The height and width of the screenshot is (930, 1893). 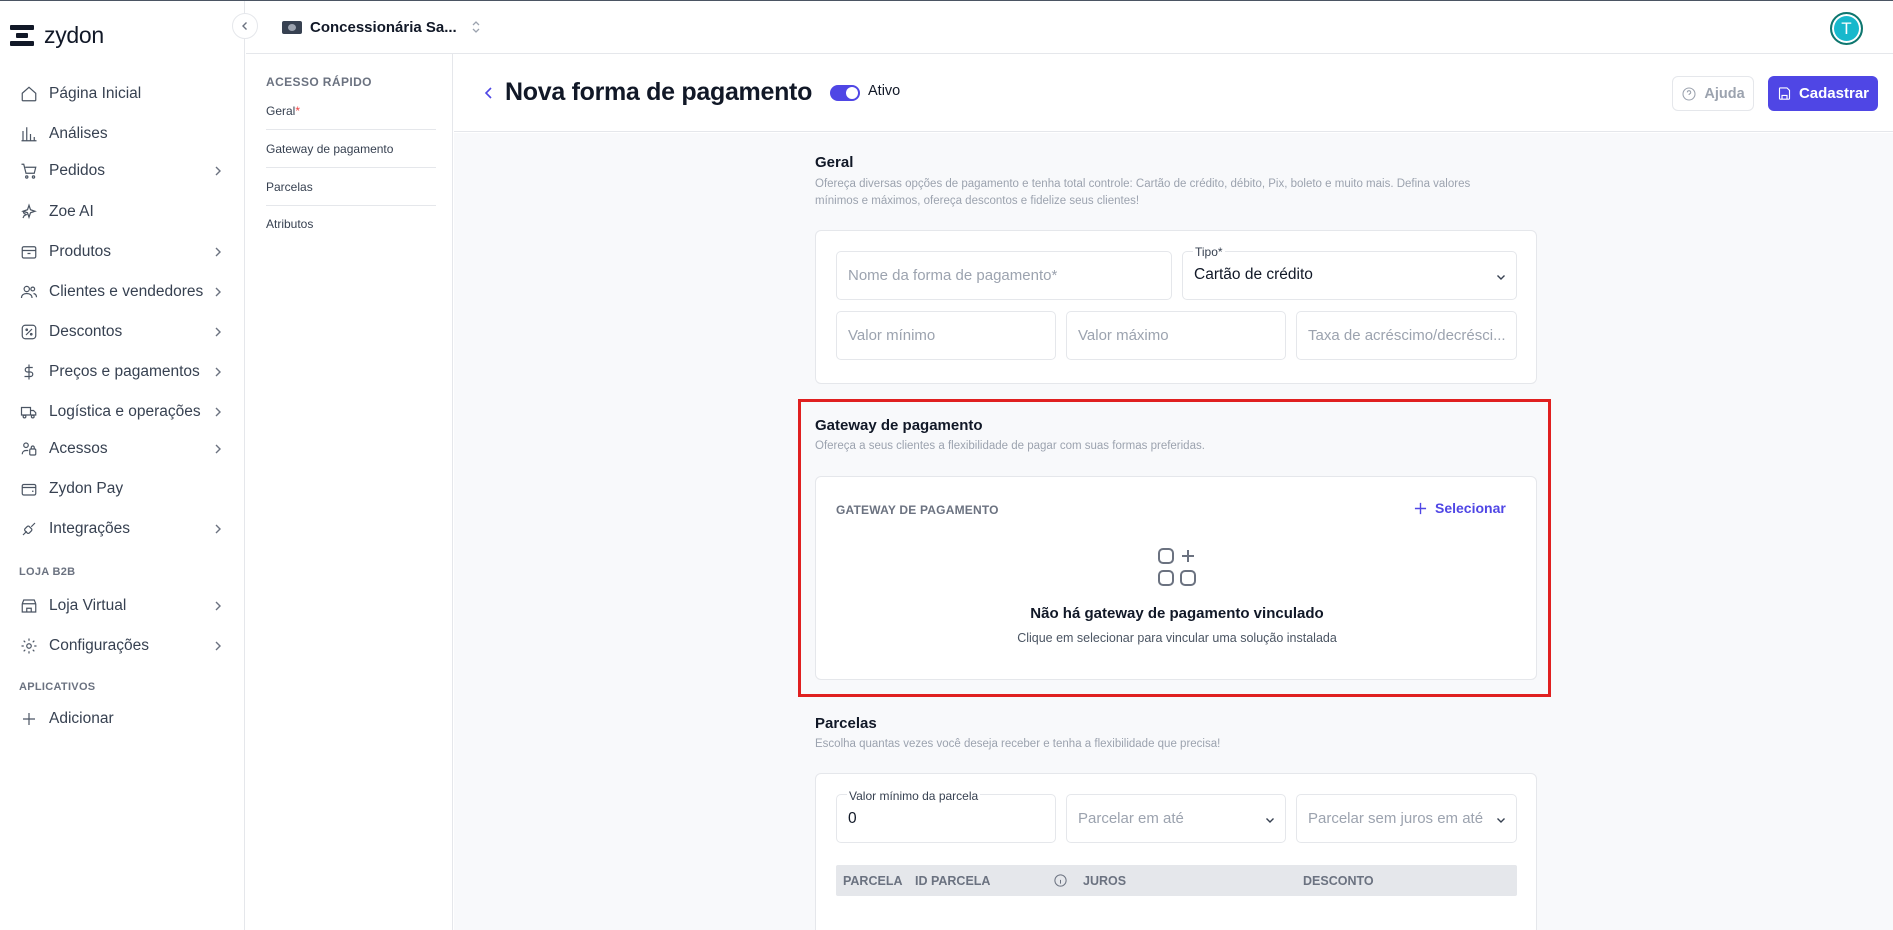 I want to click on min-value-field: Valor mínimo, so click(x=946, y=335).